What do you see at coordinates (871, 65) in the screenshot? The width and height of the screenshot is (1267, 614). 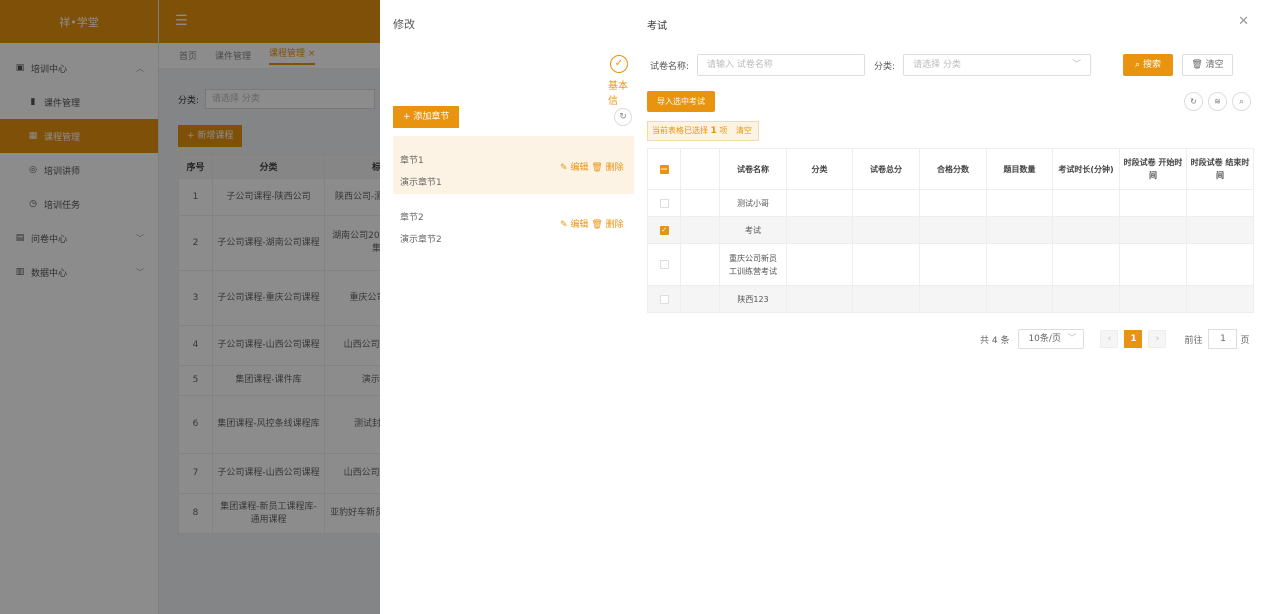 I see `search-form: 试卷名称: 请输入 试卷名称 分类: 请选择 分类 ﹀` at bounding box center [871, 65].